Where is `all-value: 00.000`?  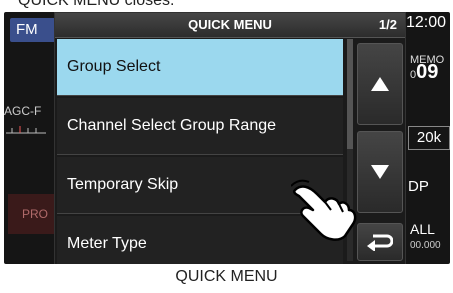
all-value: 00.000 is located at coordinates (425, 245).